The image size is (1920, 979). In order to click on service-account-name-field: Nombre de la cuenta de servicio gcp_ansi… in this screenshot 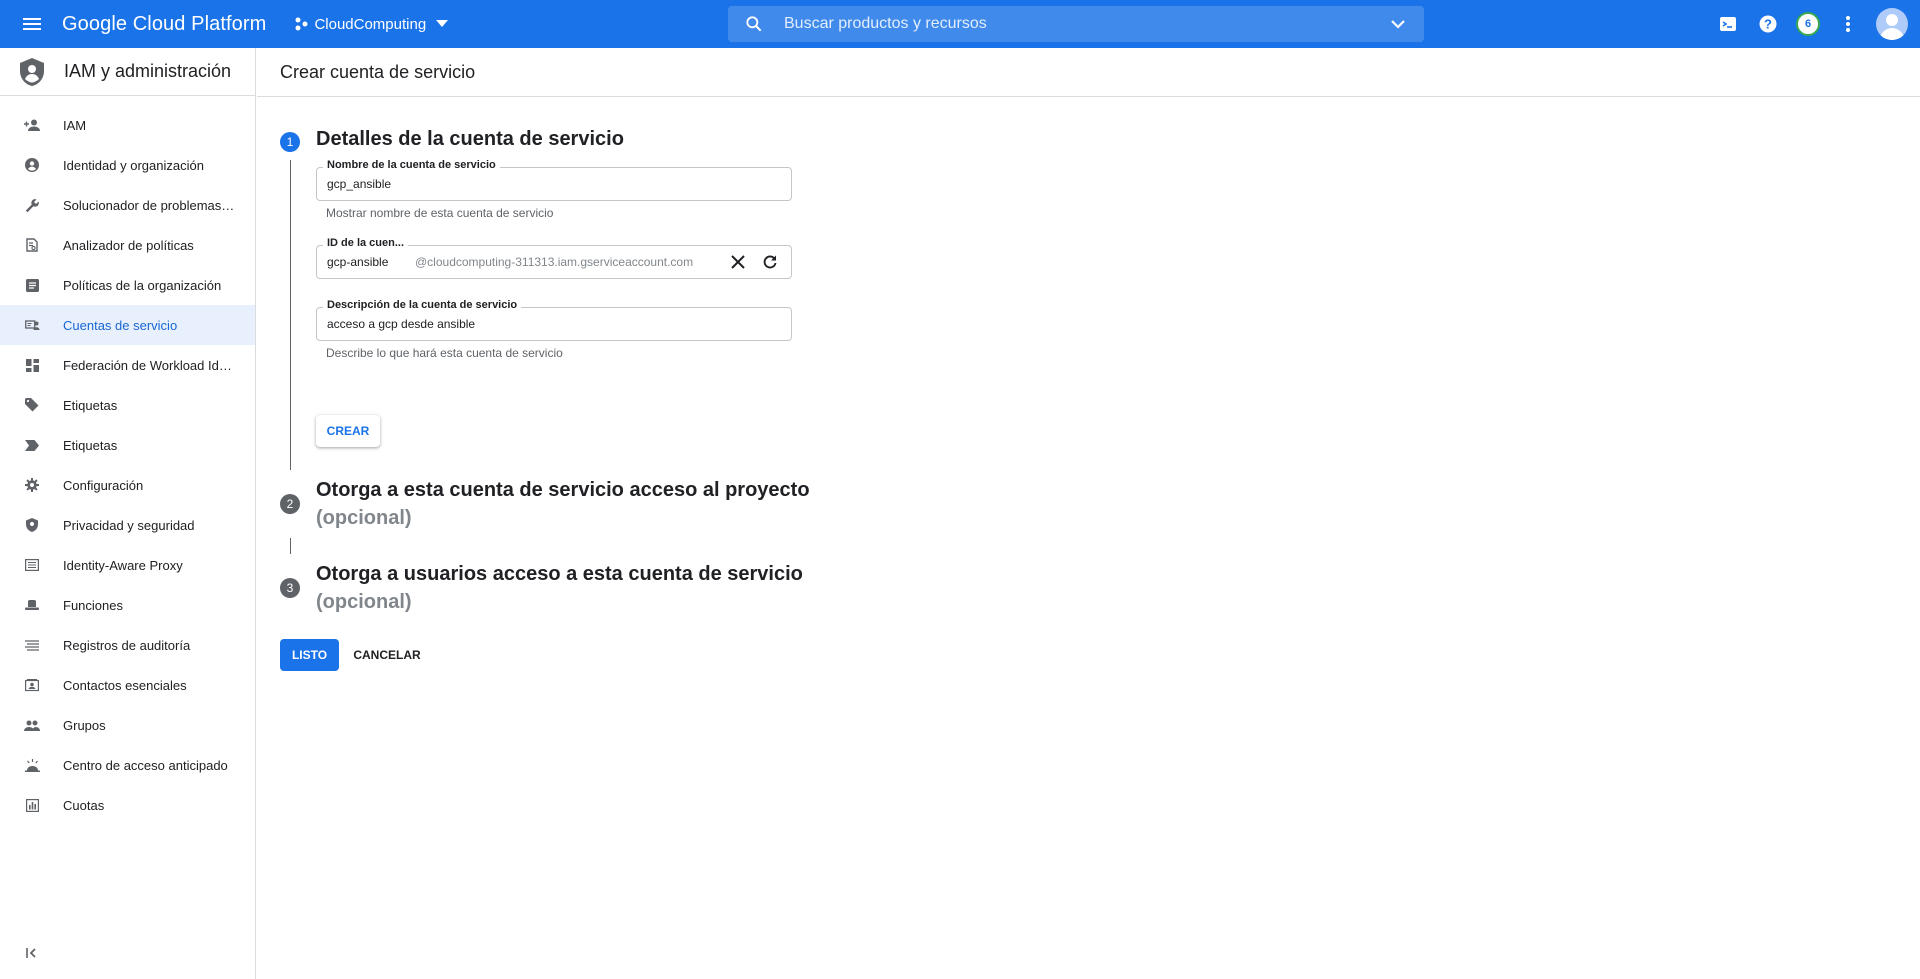, I will do `click(554, 180)`.